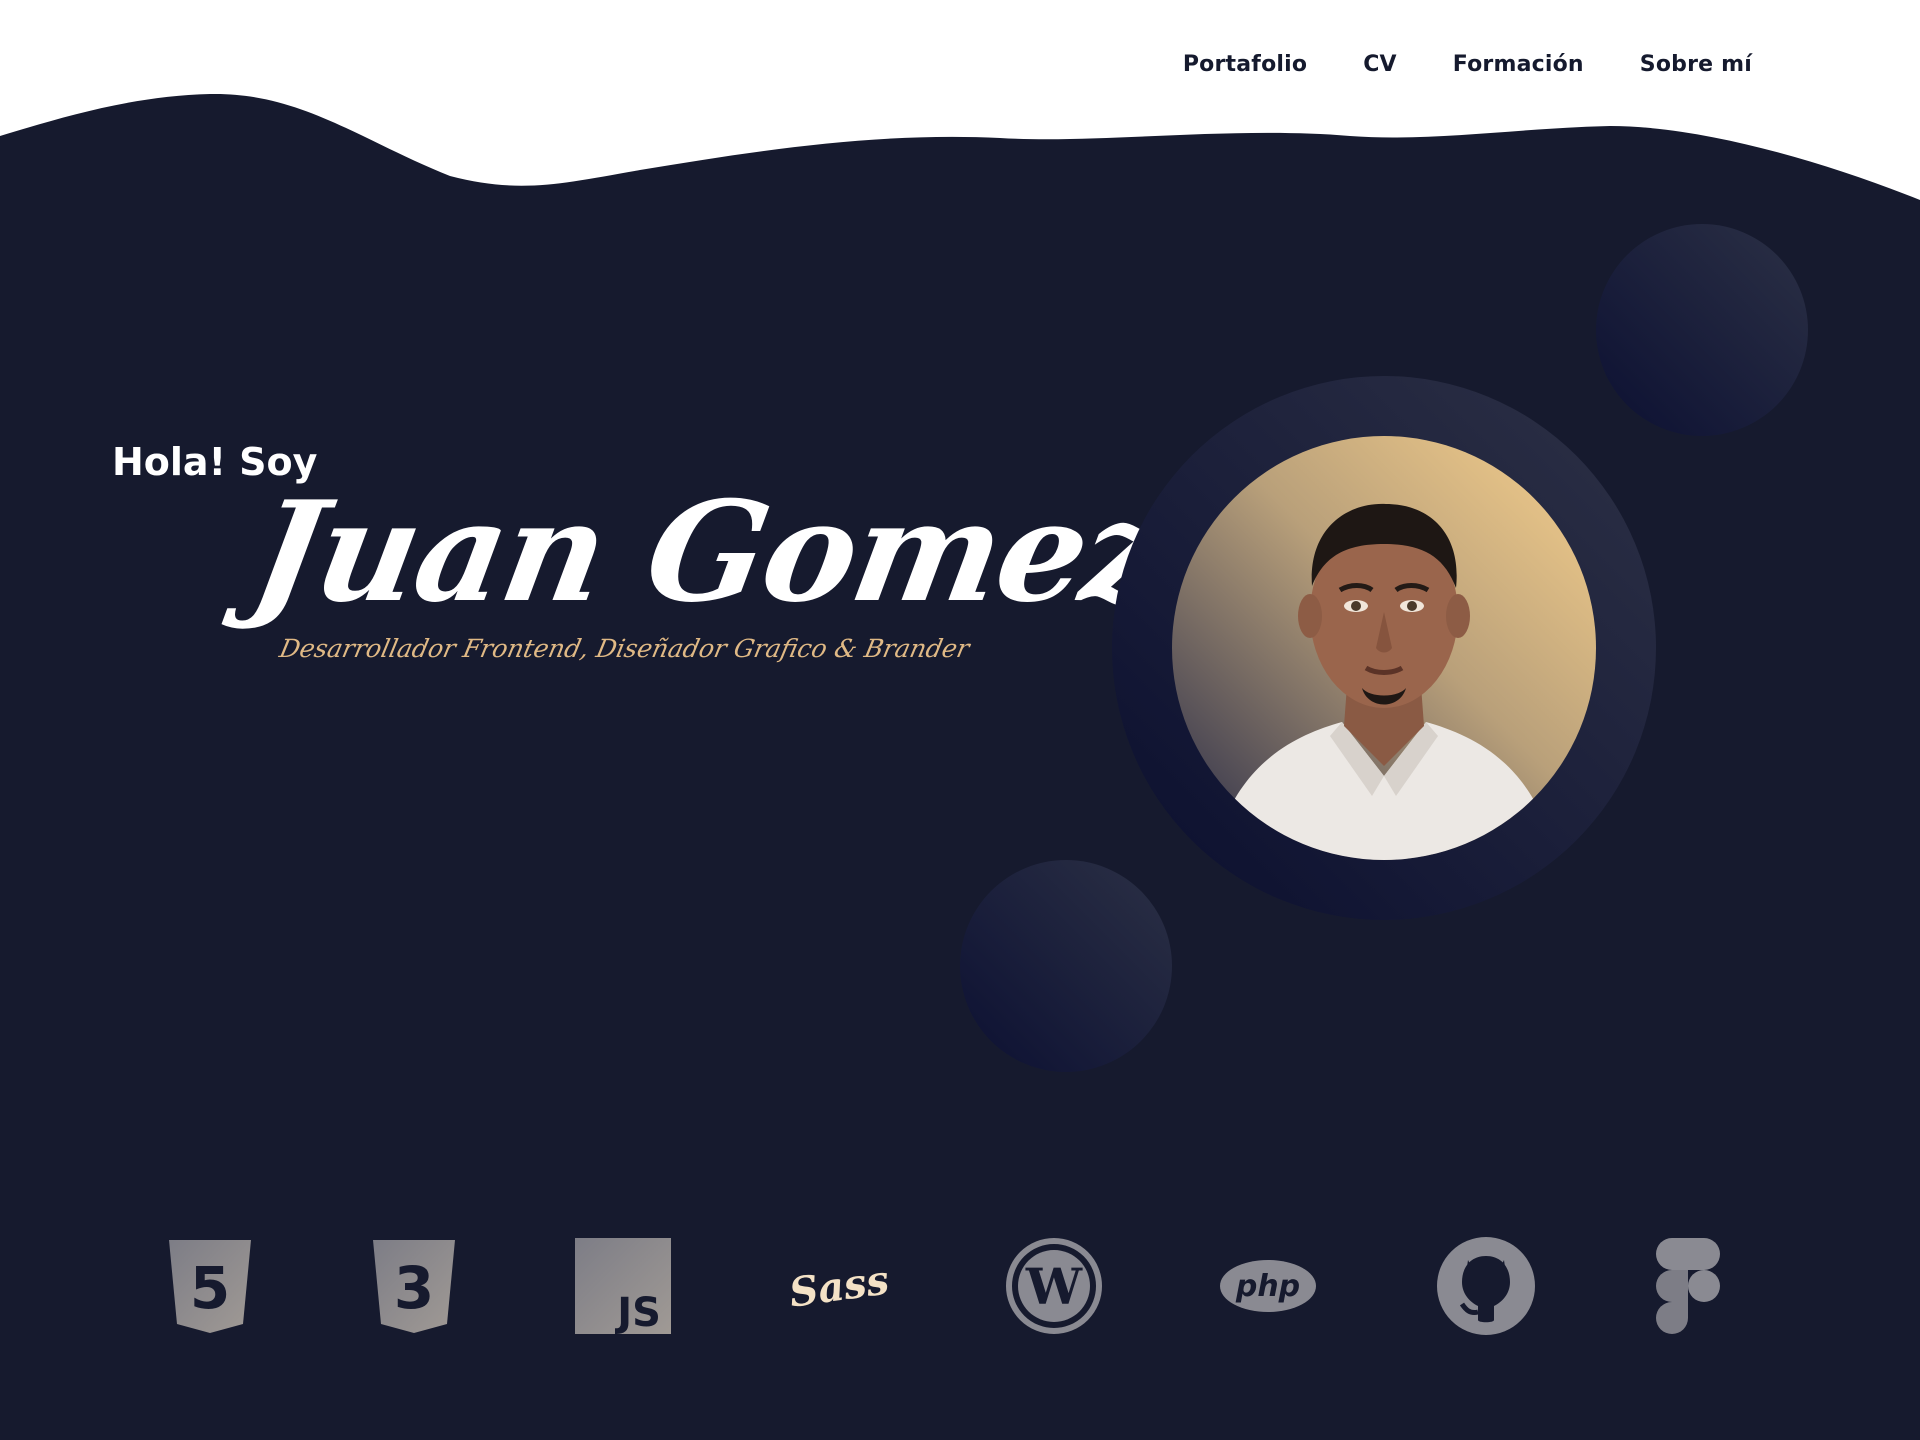 The width and height of the screenshot is (1920, 1440). I want to click on profile-photo, so click(1384, 648).